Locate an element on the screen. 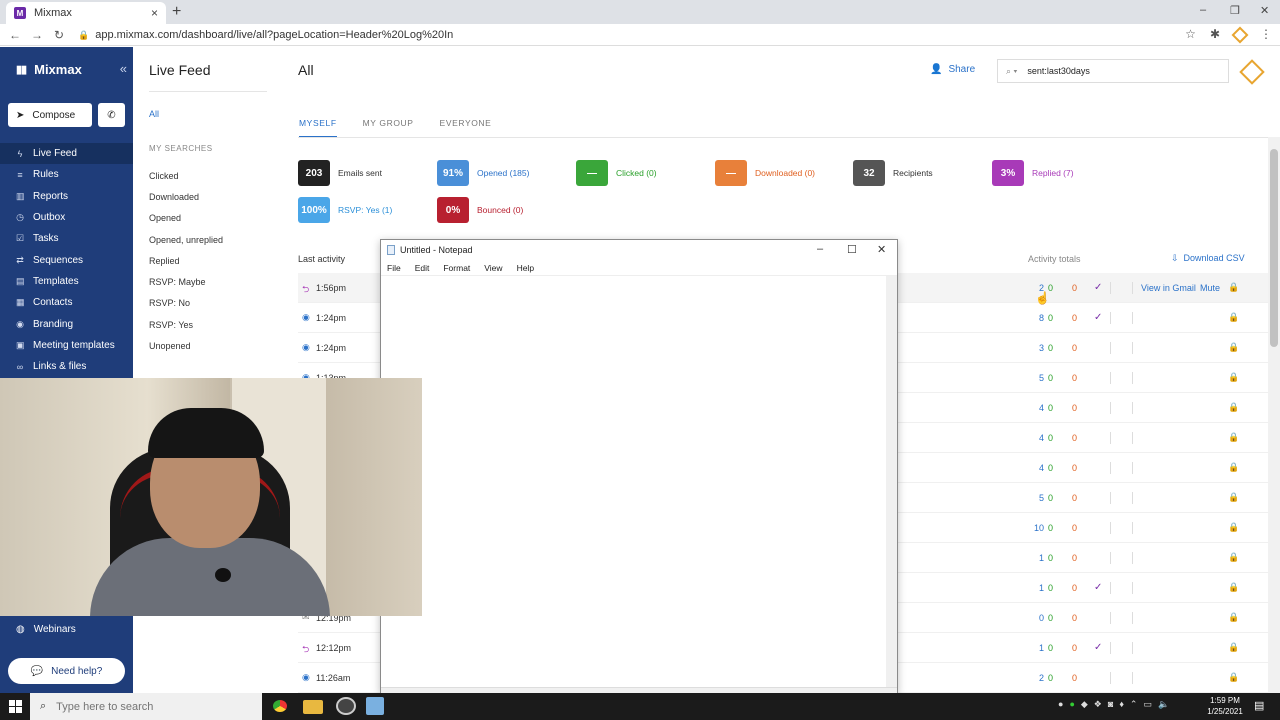  notepad-maximize-icon: ☐ is located at coordinates (852, 249).